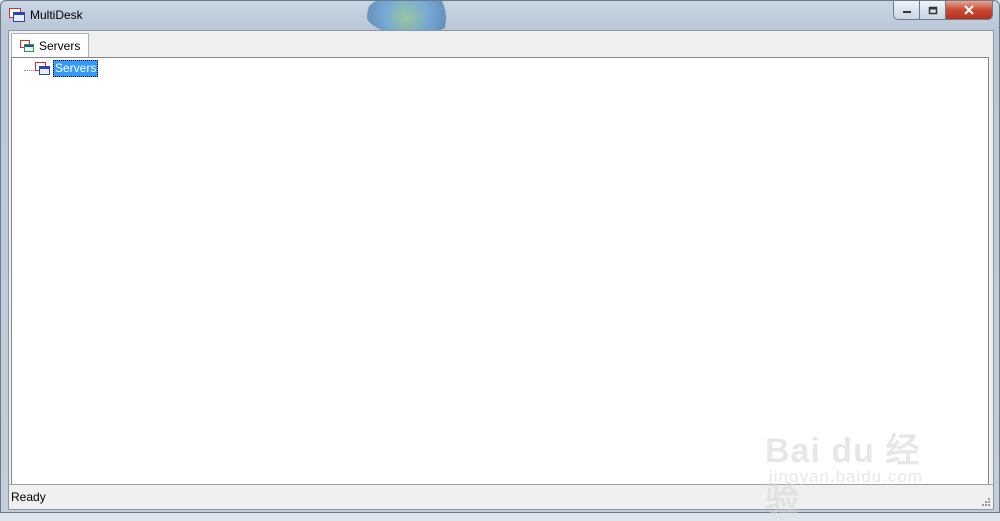  I want to click on resize-grip-icon, so click(985, 501).